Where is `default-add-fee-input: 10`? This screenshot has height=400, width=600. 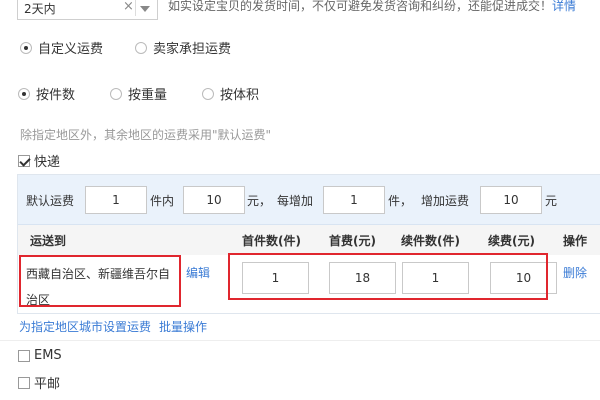 default-add-fee-input: 10 is located at coordinates (511, 200).